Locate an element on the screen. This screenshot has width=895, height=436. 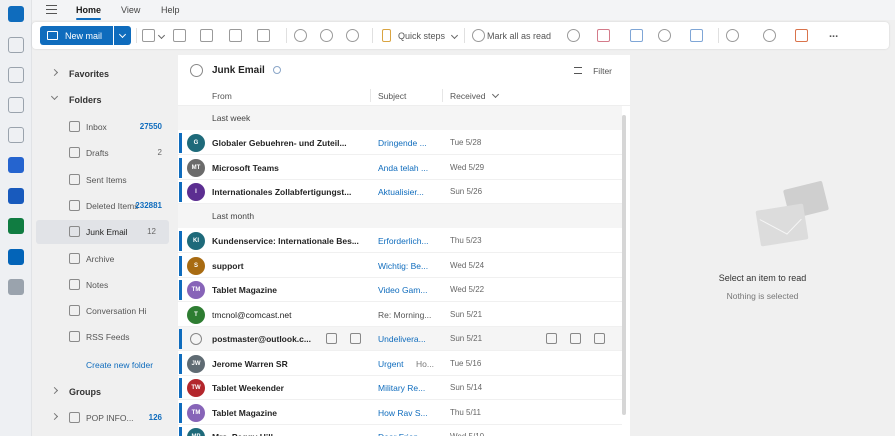
new-mail-button: New mail is located at coordinates (76, 35).